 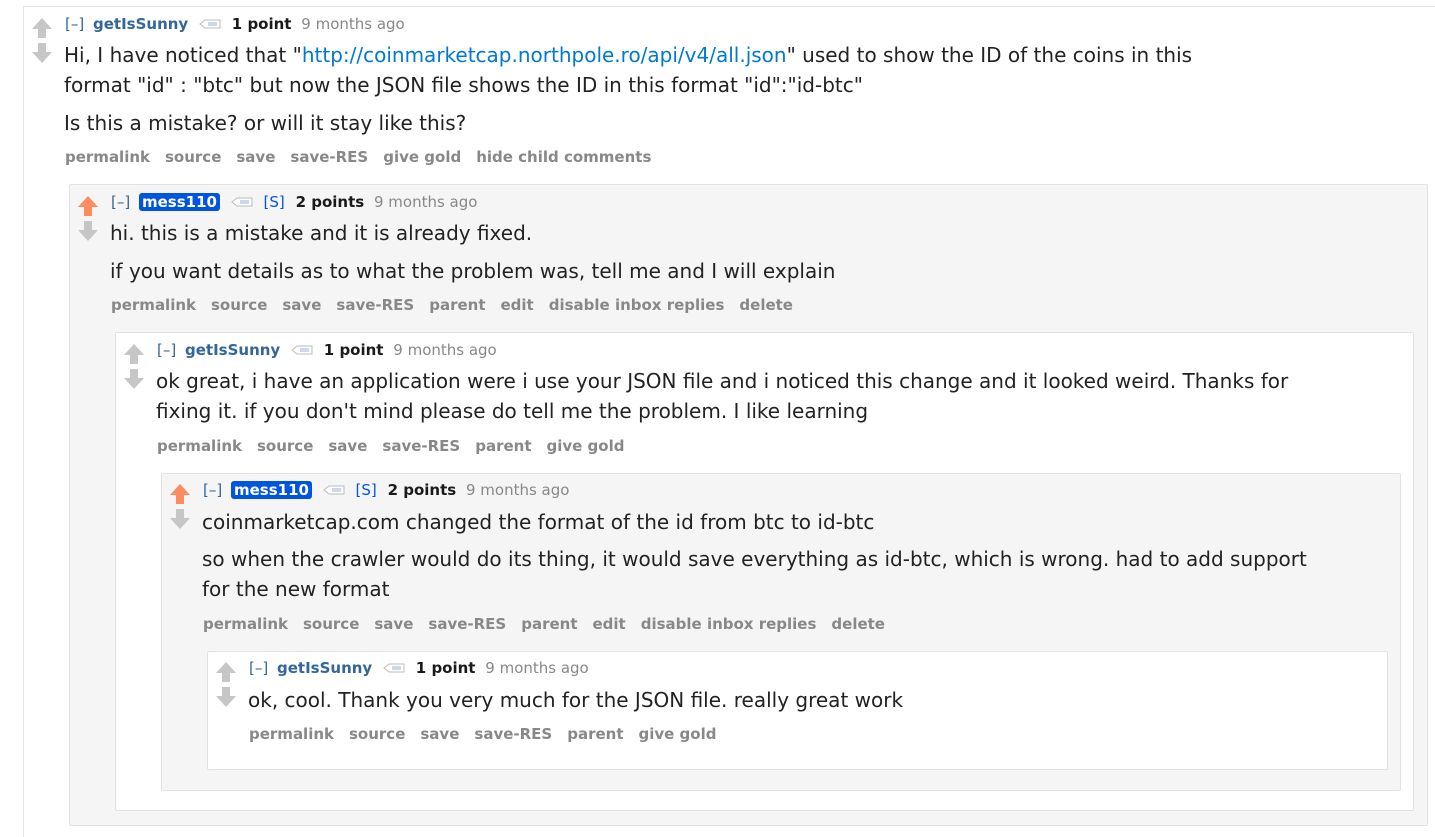 What do you see at coordinates (296, 589) in the screenshot?
I see `body-text: for the new format` at bounding box center [296, 589].